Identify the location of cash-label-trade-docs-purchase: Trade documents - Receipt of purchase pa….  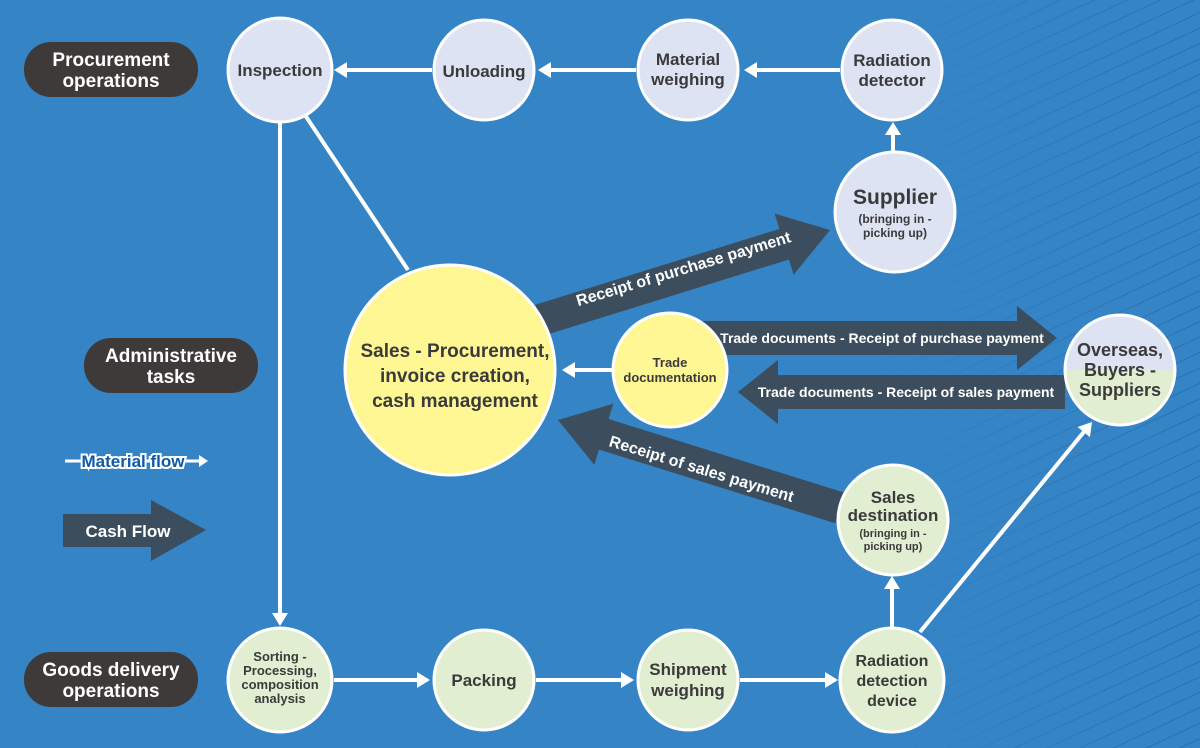
(882, 338).